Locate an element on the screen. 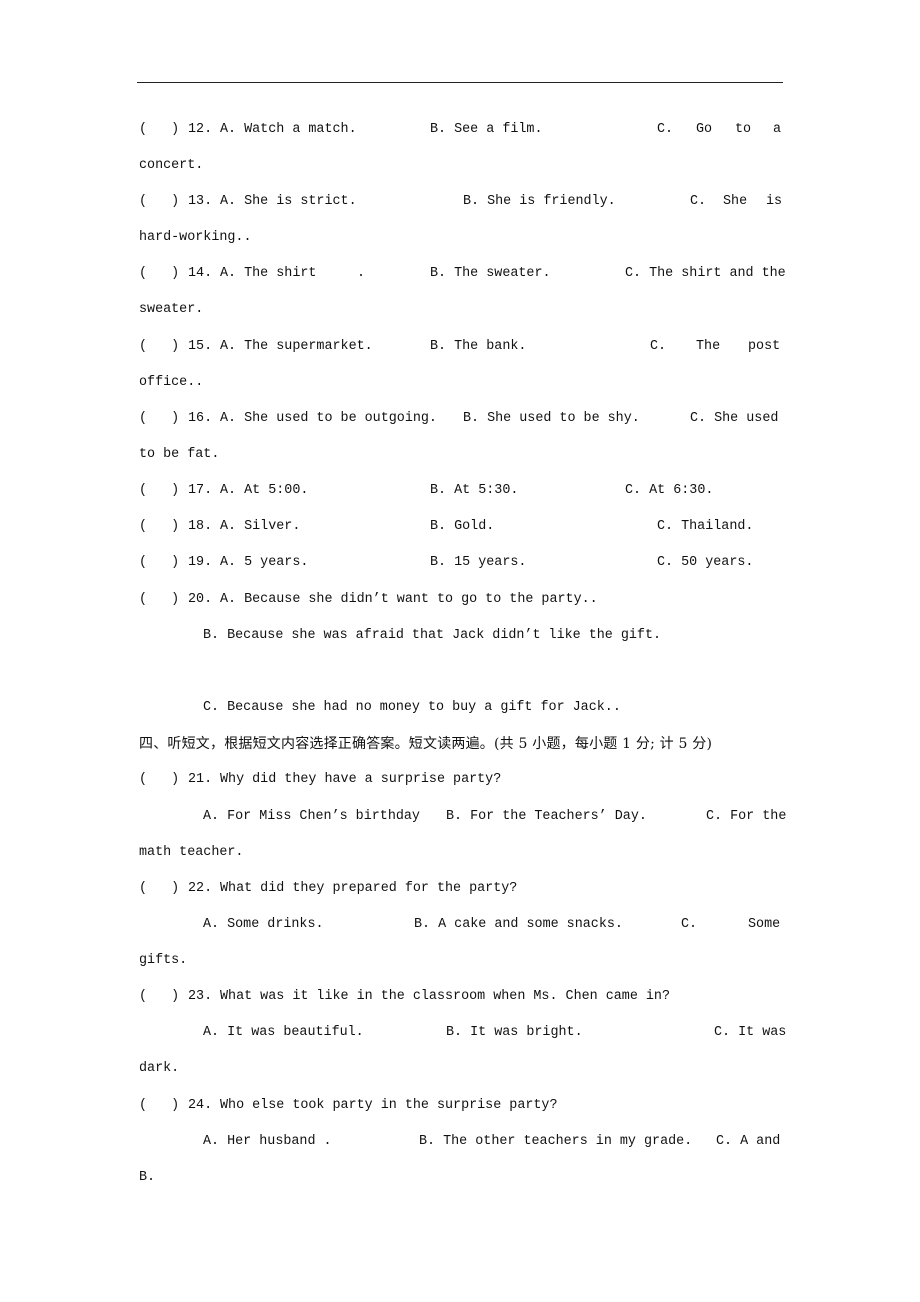 The height and width of the screenshot is (1302, 920). option-b: B. 15 years. is located at coordinates (478, 562).